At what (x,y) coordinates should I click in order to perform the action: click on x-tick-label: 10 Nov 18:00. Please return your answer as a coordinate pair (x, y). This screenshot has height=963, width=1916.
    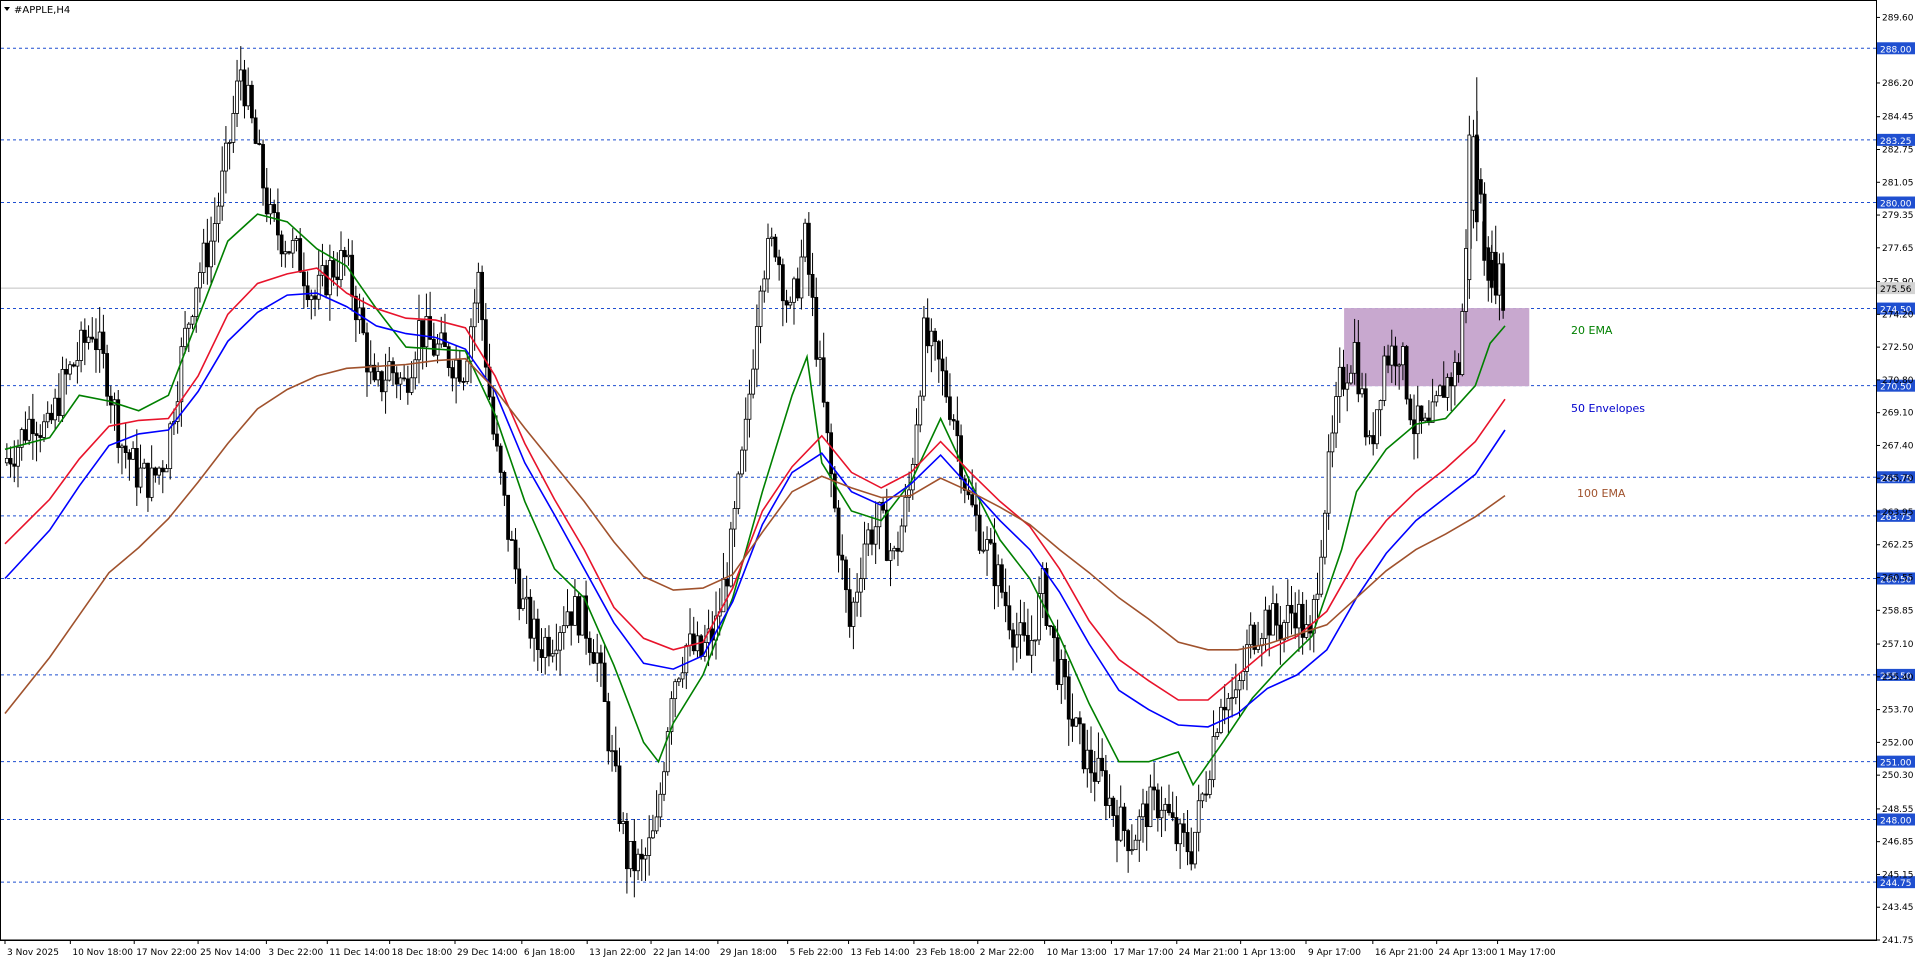
    Looking at the image, I should click on (102, 953).